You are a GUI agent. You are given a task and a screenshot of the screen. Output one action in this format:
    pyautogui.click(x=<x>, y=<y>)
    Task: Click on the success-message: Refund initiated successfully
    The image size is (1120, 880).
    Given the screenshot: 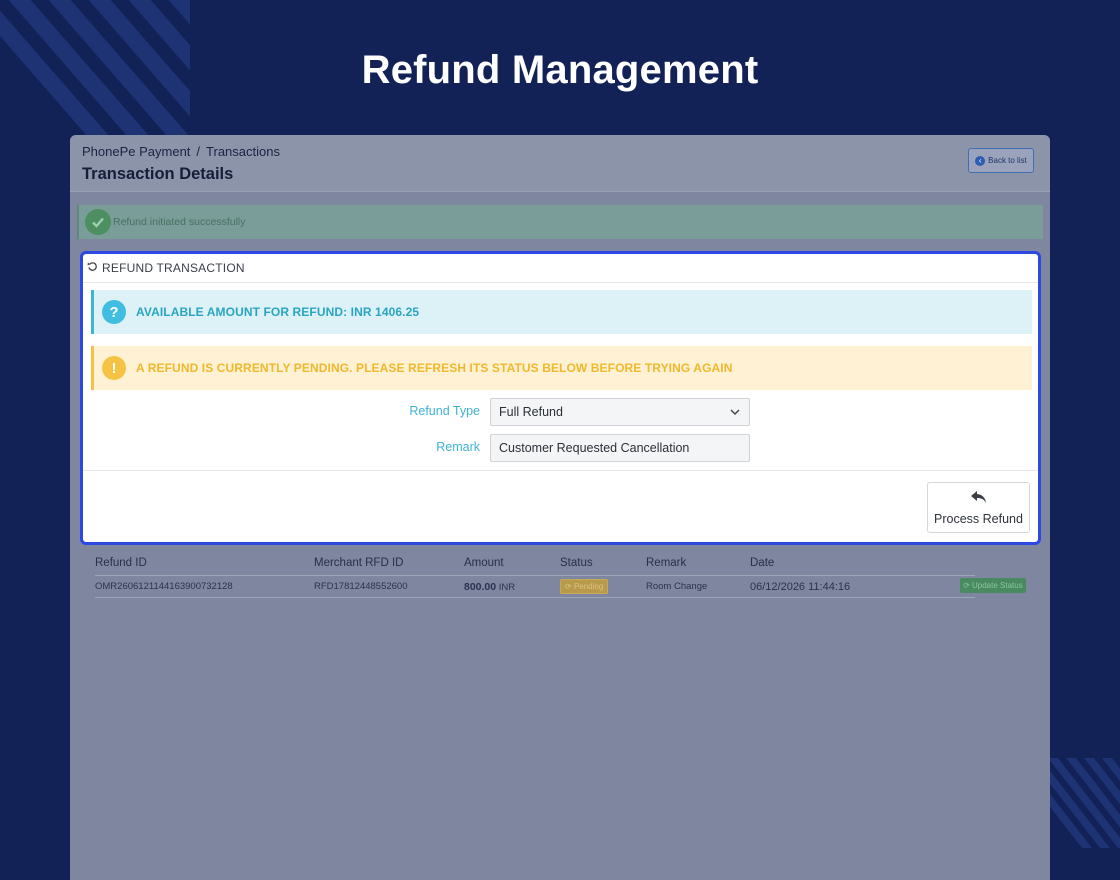 What is the action you would take?
    pyautogui.click(x=179, y=222)
    